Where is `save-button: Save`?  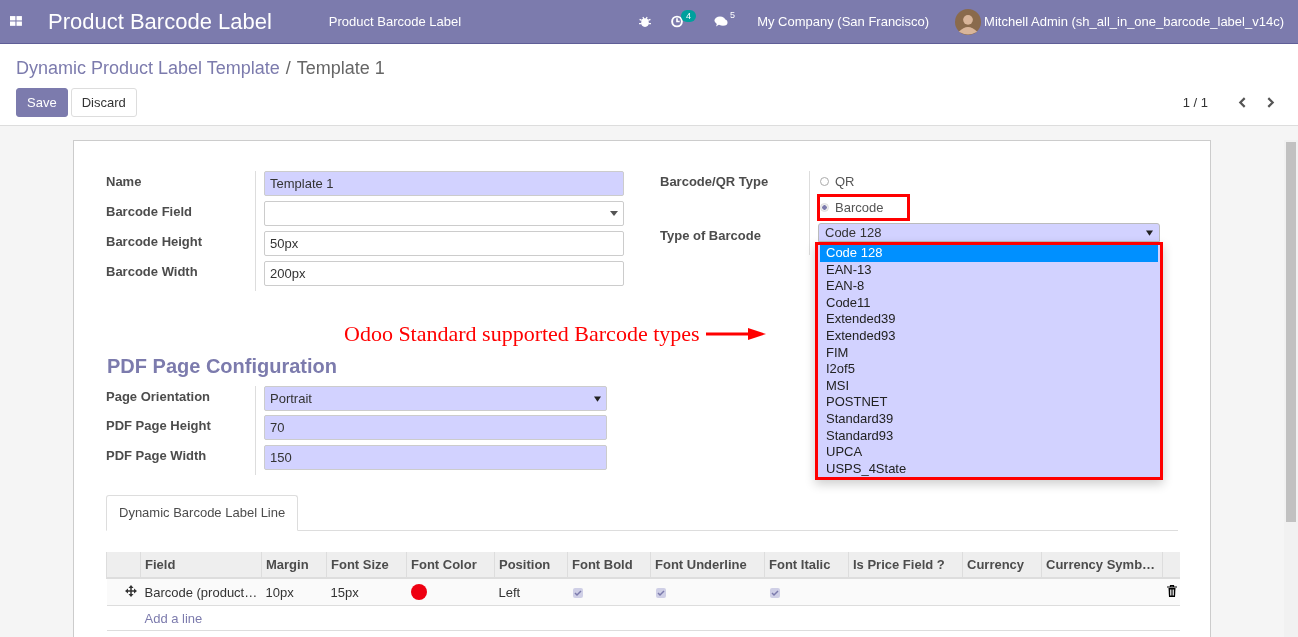
save-button: Save is located at coordinates (42, 102).